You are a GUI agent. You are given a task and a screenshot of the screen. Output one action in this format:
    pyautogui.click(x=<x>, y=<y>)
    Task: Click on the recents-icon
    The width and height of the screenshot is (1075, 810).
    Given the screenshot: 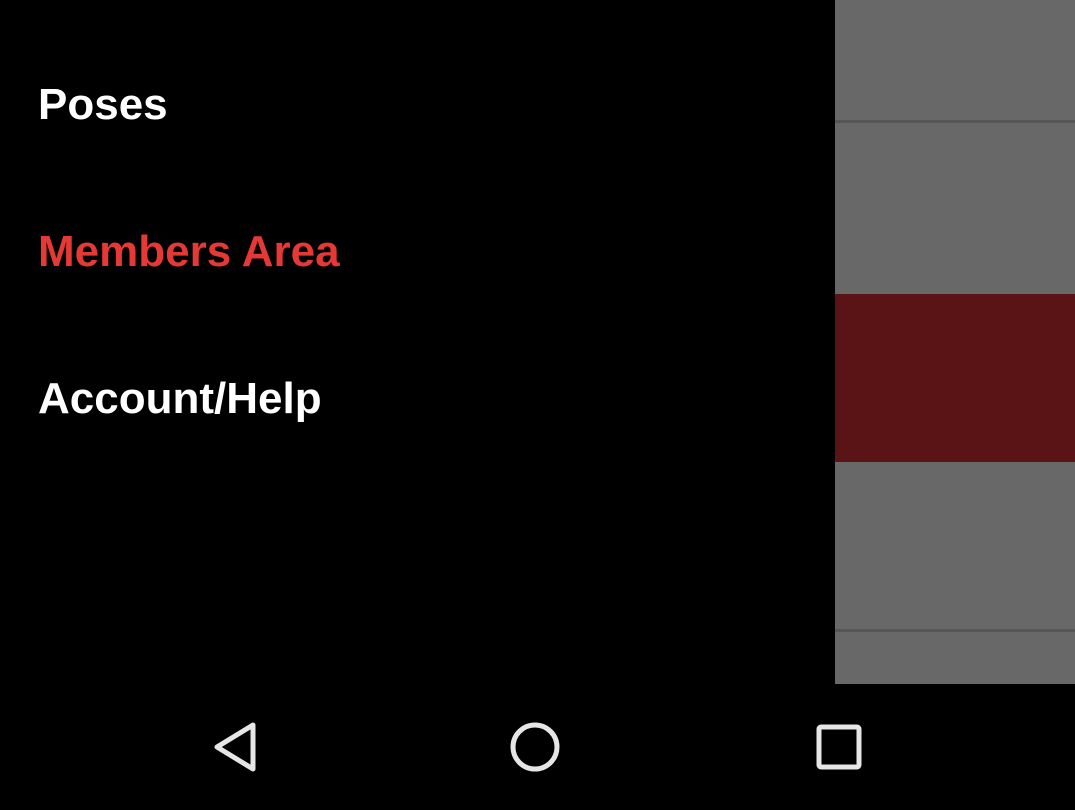 What is the action you would take?
    pyautogui.click(x=839, y=747)
    